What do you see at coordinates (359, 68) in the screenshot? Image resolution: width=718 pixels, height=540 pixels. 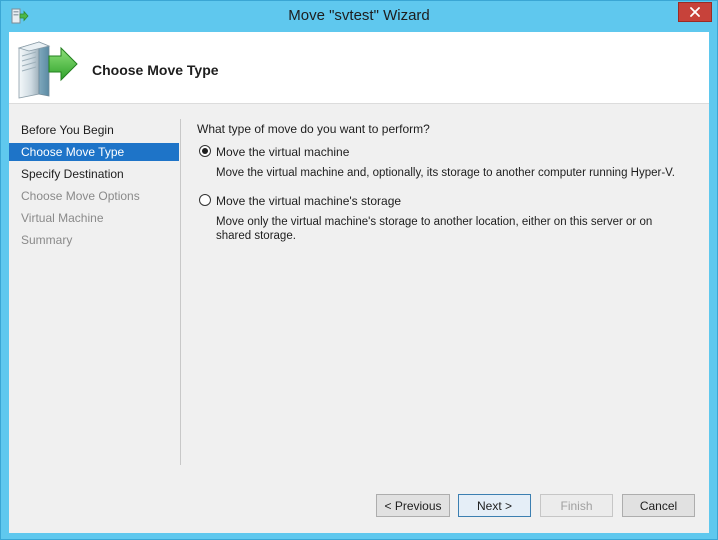 I see `wizard-header: Choose Move Type` at bounding box center [359, 68].